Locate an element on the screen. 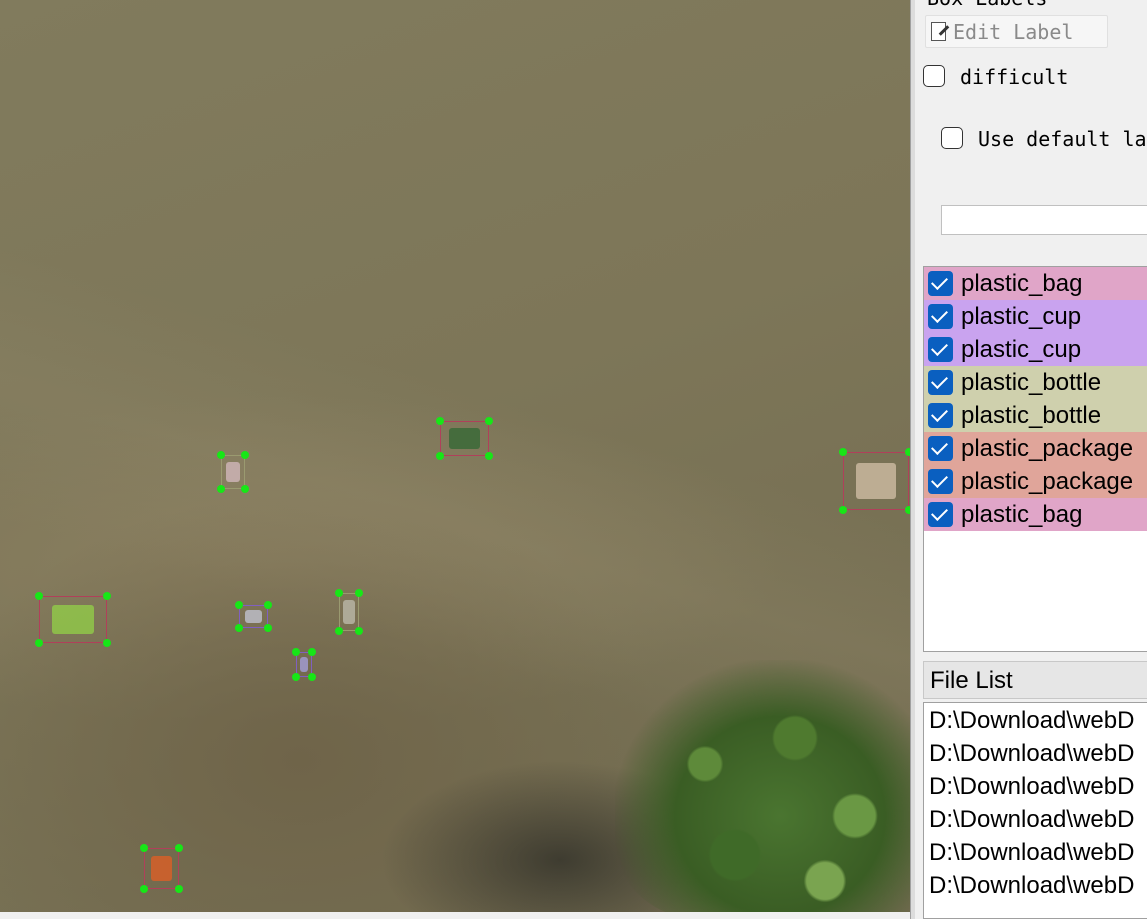  use-default-label-checkbox is located at coordinates (952, 138).